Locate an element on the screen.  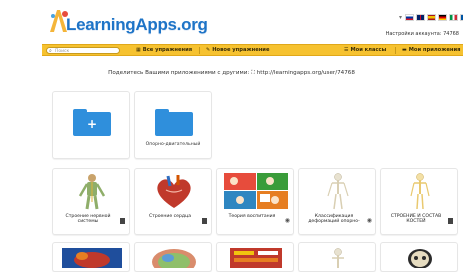
grid-icon: ▦ is located at coordinates (138, 50).